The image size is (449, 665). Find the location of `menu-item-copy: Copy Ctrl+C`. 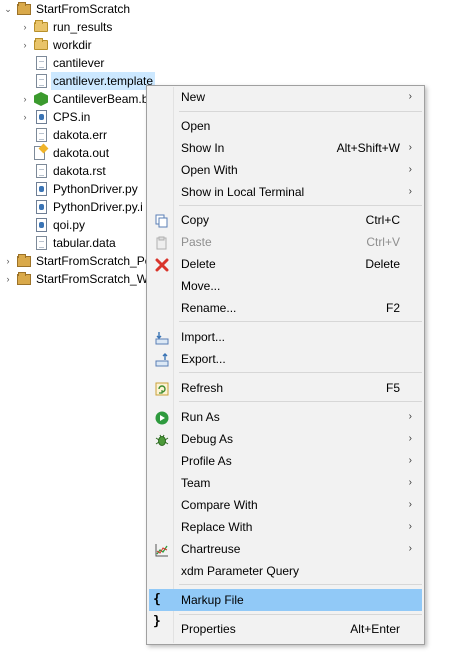

menu-item-copy: Copy Ctrl+C is located at coordinates (285, 220).